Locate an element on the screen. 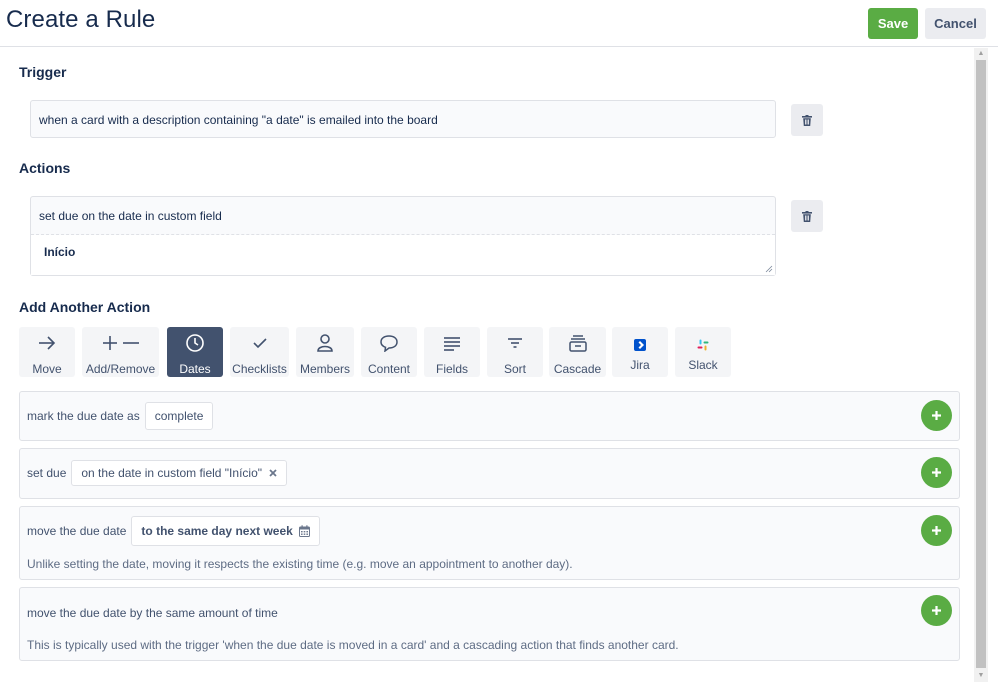 Image resolution: width=998 pixels, height=692 pixels. speech-bubble-icon is located at coordinates (389, 343).